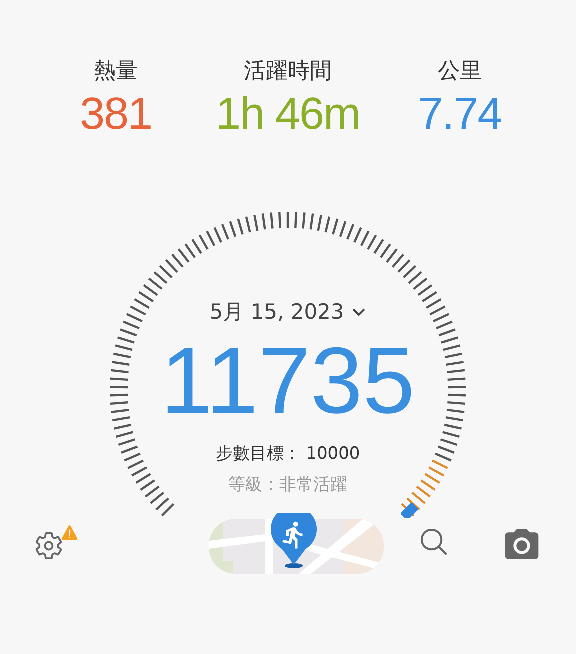 The height and width of the screenshot is (654, 576). Describe the element at coordinates (359, 312) in the screenshot. I see `chevron-down-icon` at that location.